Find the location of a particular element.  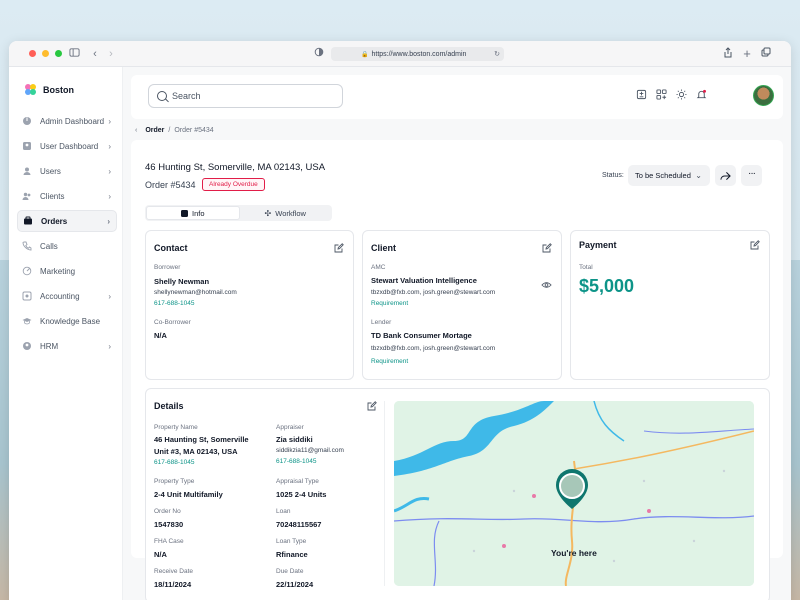

minimize-window-button is located at coordinates (45, 53).